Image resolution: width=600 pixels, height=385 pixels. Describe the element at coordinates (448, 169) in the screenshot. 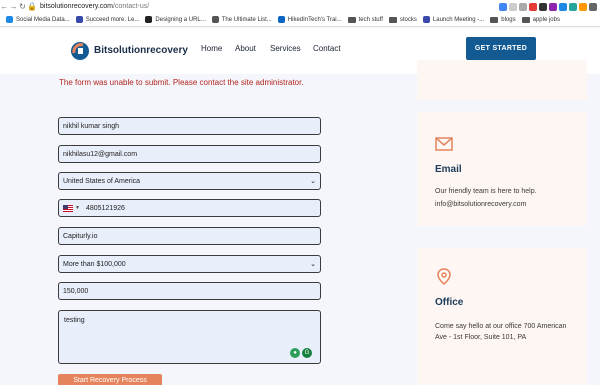

I see `email-card-title: Email` at that location.